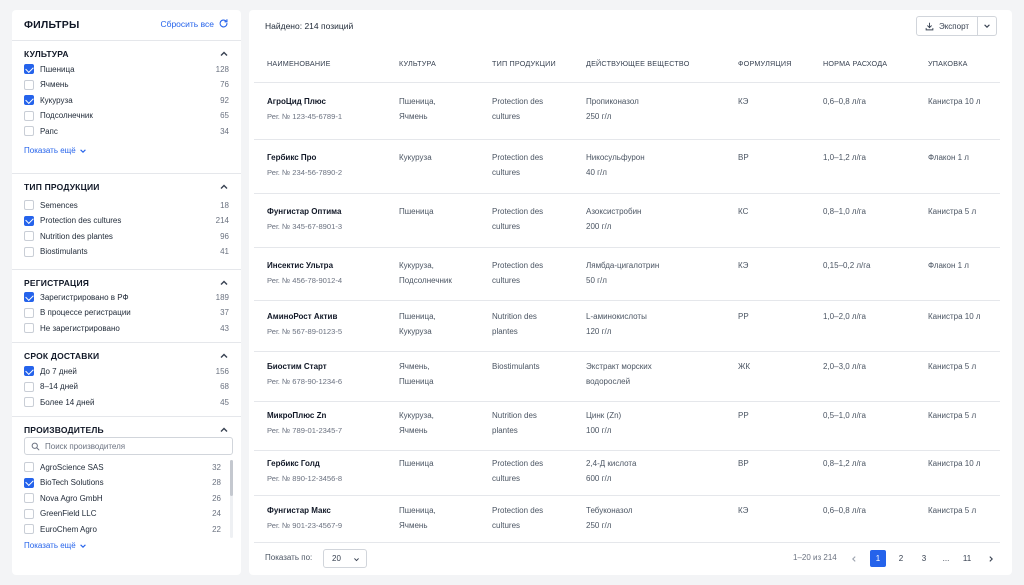 This screenshot has width=1024, height=585. I want to click on filter-option: В процессе регистрации 37, so click(126, 313).